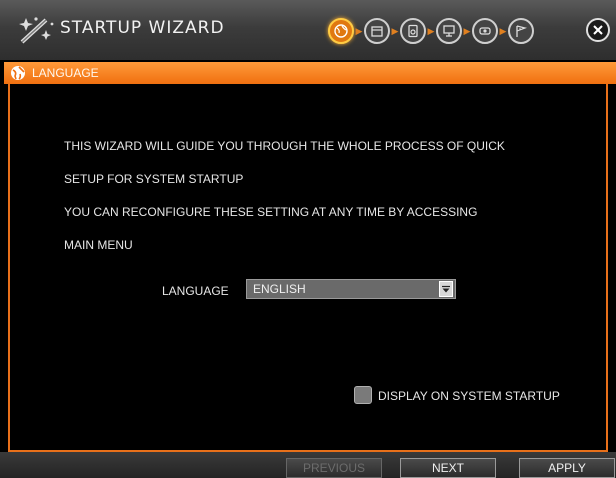  I want to click on step-date-calendar-icon, so click(377, 31).